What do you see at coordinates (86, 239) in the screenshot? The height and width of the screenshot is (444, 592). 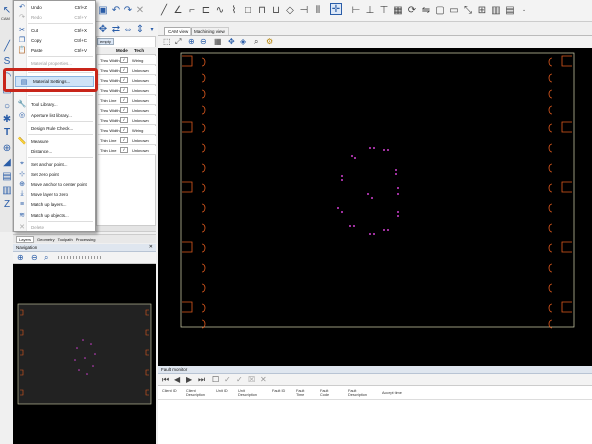 I see `tab-processing: Processing` at bounding box center [86, 239].